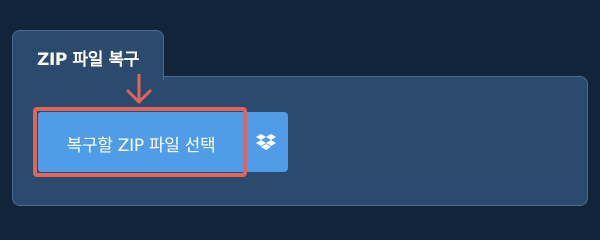 The image size is (600, 240). What do you see at coordinates (139, 89) in the screenshot?
I see `arrow-down-icon` at bounding box center [139, 89].